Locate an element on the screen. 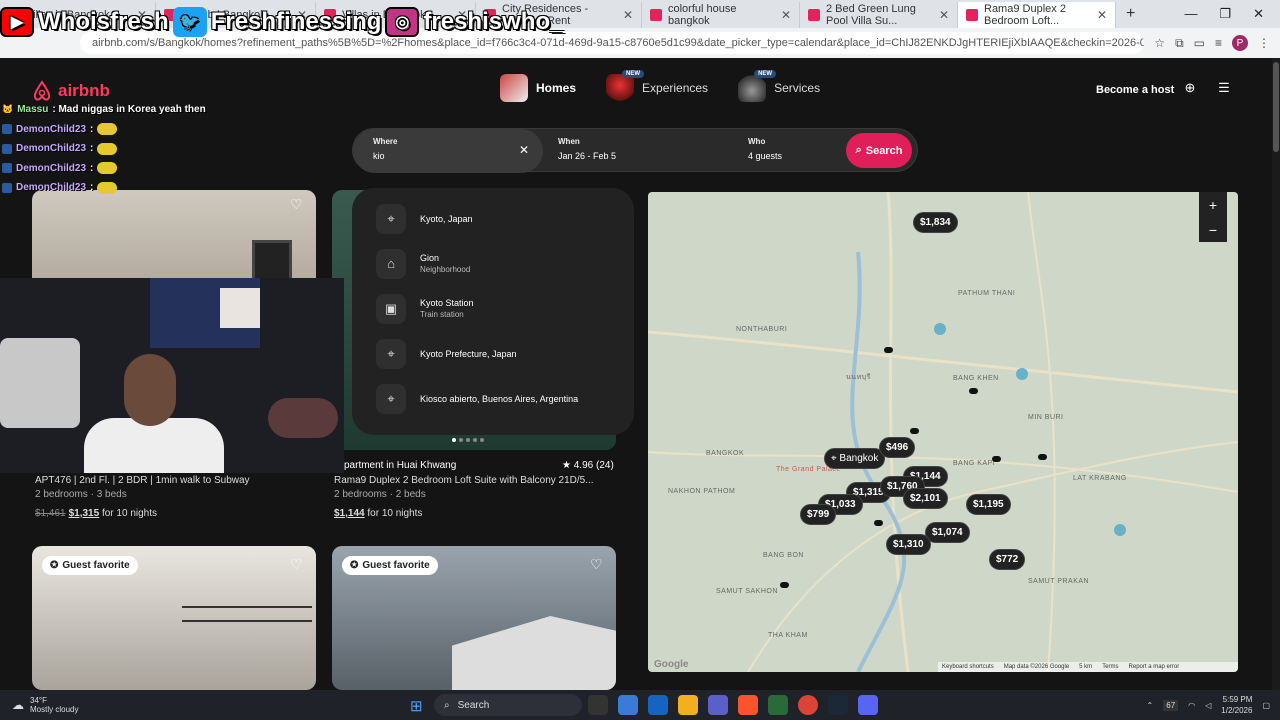 This screenshot has width=1280, height=720. suggestion-item: ⌖ Kiosco abierto, Buenos Aires, Argentina is located at coordinates (493, 398).